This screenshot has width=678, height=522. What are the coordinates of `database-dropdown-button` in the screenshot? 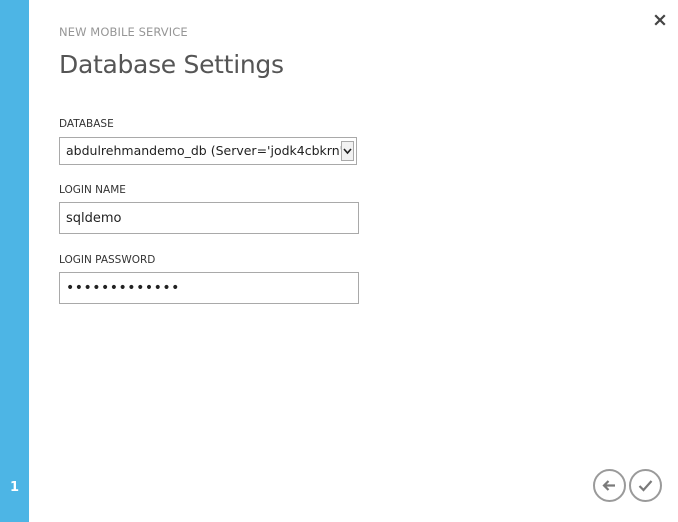 It's located at (347, 151).